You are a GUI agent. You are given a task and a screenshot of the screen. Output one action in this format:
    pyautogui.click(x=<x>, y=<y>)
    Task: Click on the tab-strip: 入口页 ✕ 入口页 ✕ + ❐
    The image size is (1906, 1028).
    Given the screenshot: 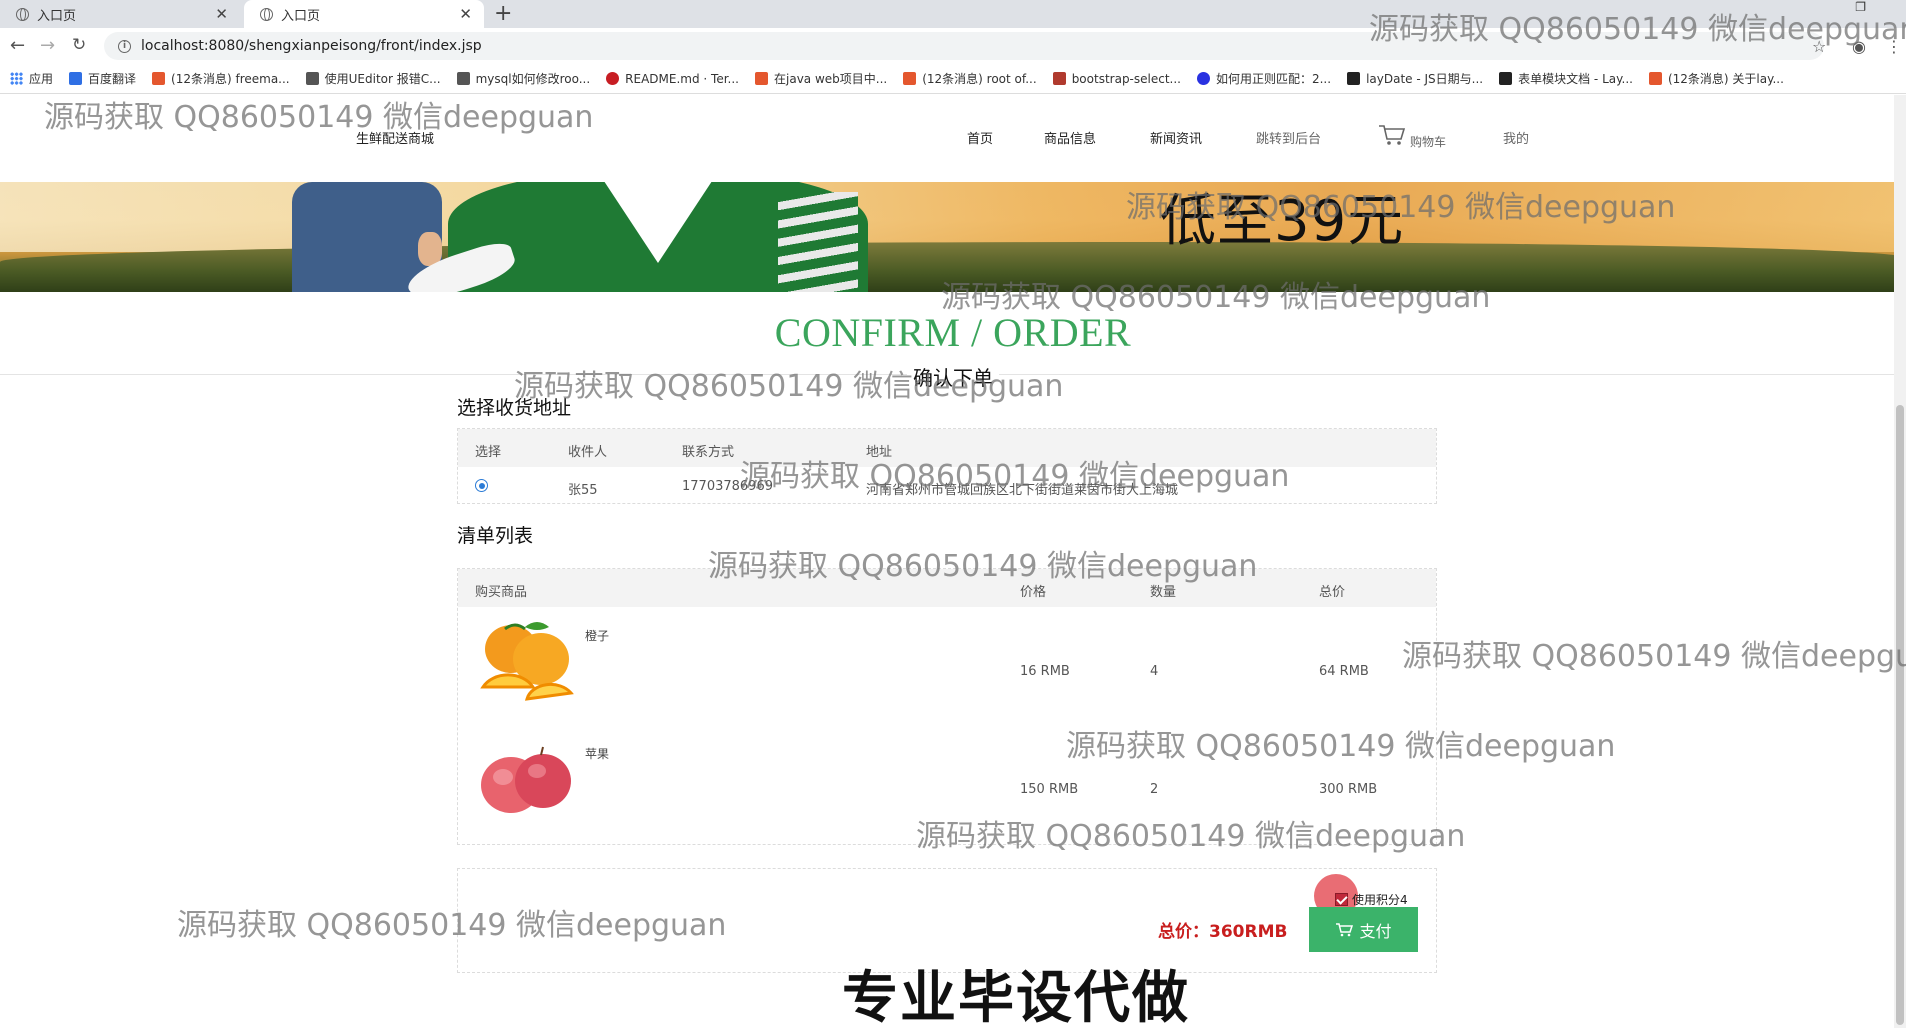 What is the action you would take?
    pyautogui.click(x=953, y=14)
    